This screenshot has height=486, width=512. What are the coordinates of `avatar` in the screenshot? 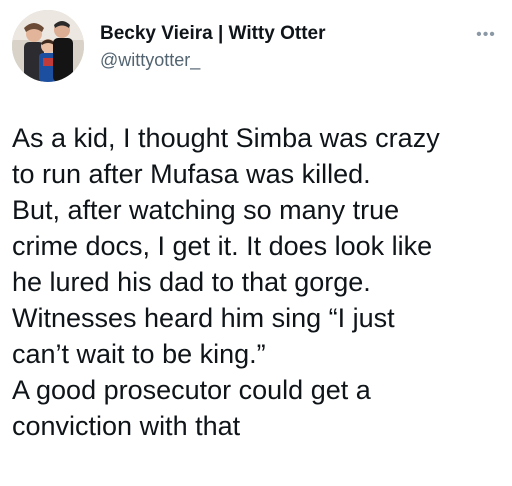 It's located at (48, 46).